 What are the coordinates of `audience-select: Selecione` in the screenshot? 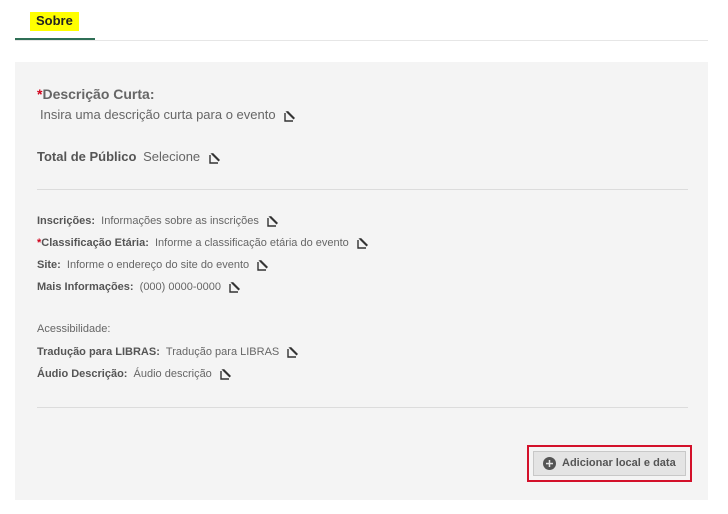 It's located at (171, 156).